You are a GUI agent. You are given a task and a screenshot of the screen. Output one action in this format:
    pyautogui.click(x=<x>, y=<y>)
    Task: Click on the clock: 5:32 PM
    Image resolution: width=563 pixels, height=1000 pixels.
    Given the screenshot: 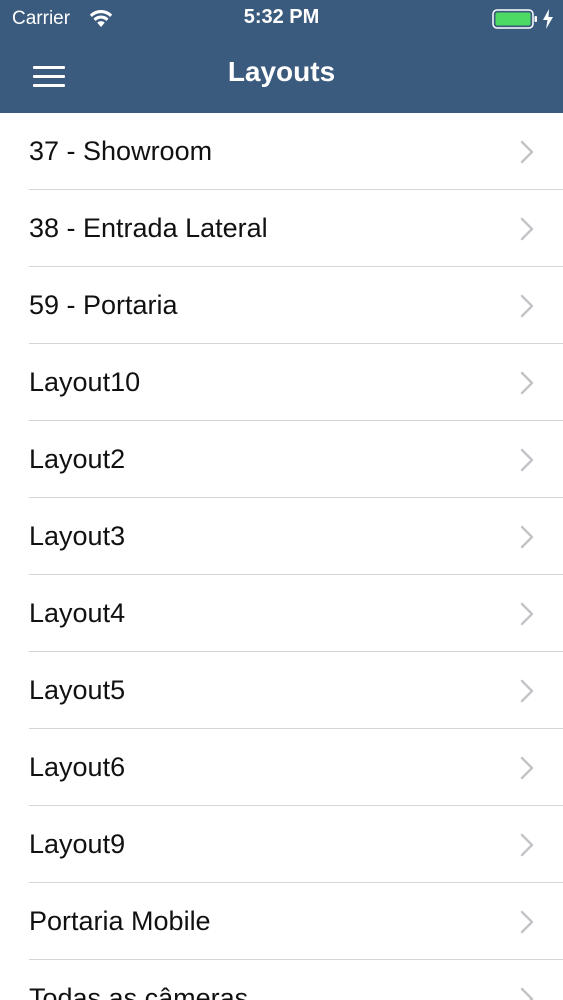 What is the action you would take?
    pyautogui.click(x=281, y=17)
    